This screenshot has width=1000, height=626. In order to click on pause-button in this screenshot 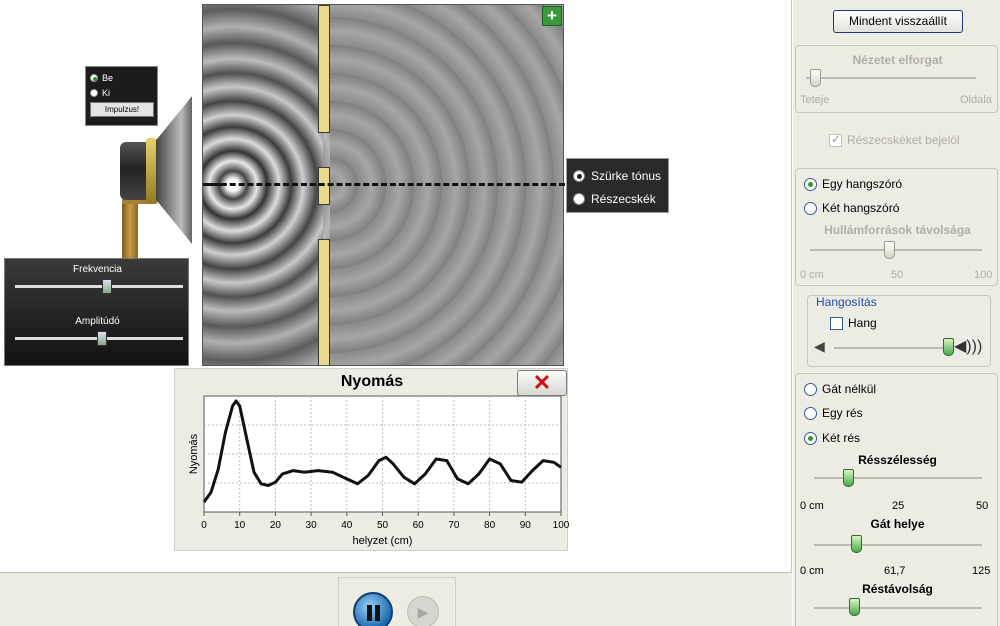, I will do `click(373, 609)`.